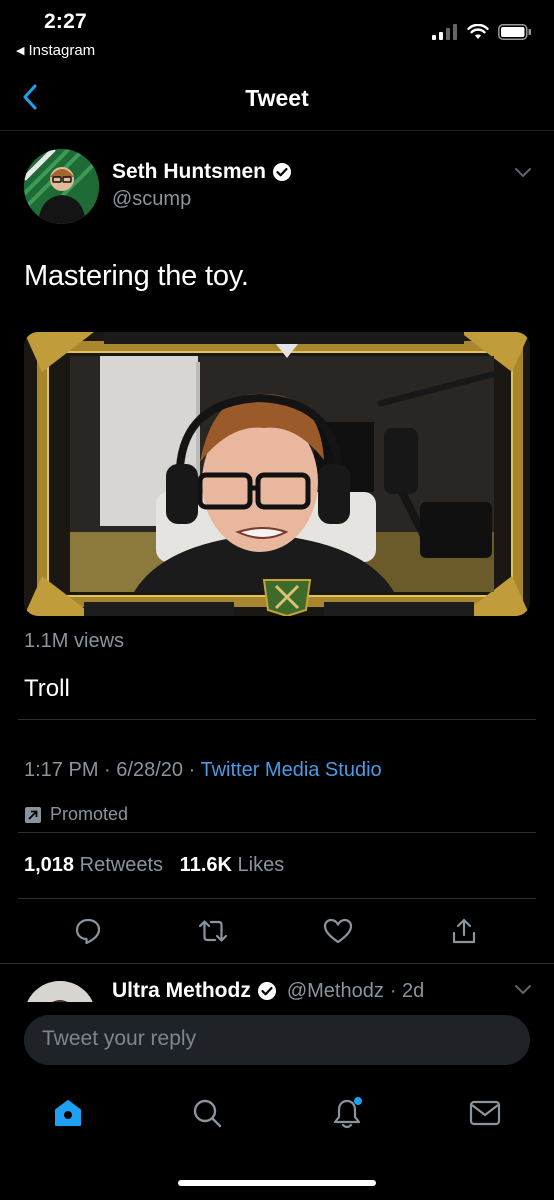  Describe the element at coordinates (290, 770) in the screenshot. I see `tweet-source-link: Twitter Media Studio` at that location.